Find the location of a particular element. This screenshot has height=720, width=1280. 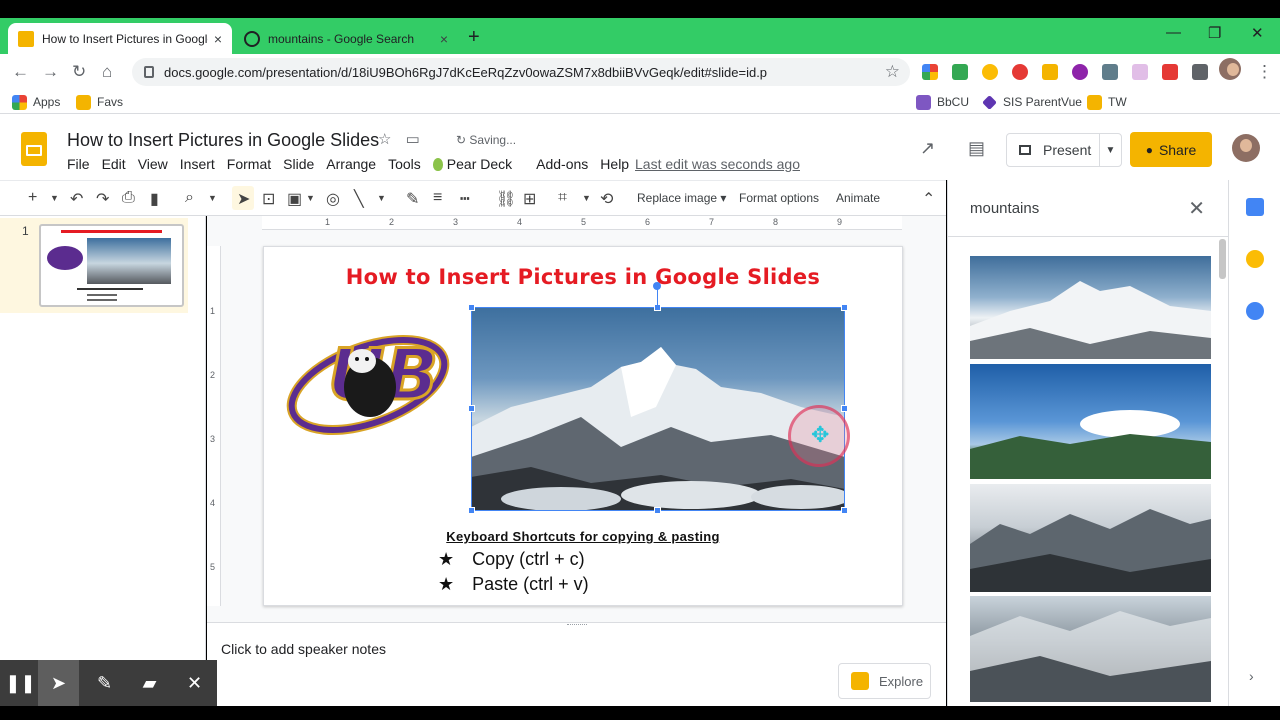

link-icon: ⛓ is located at coordinates (506, 199).